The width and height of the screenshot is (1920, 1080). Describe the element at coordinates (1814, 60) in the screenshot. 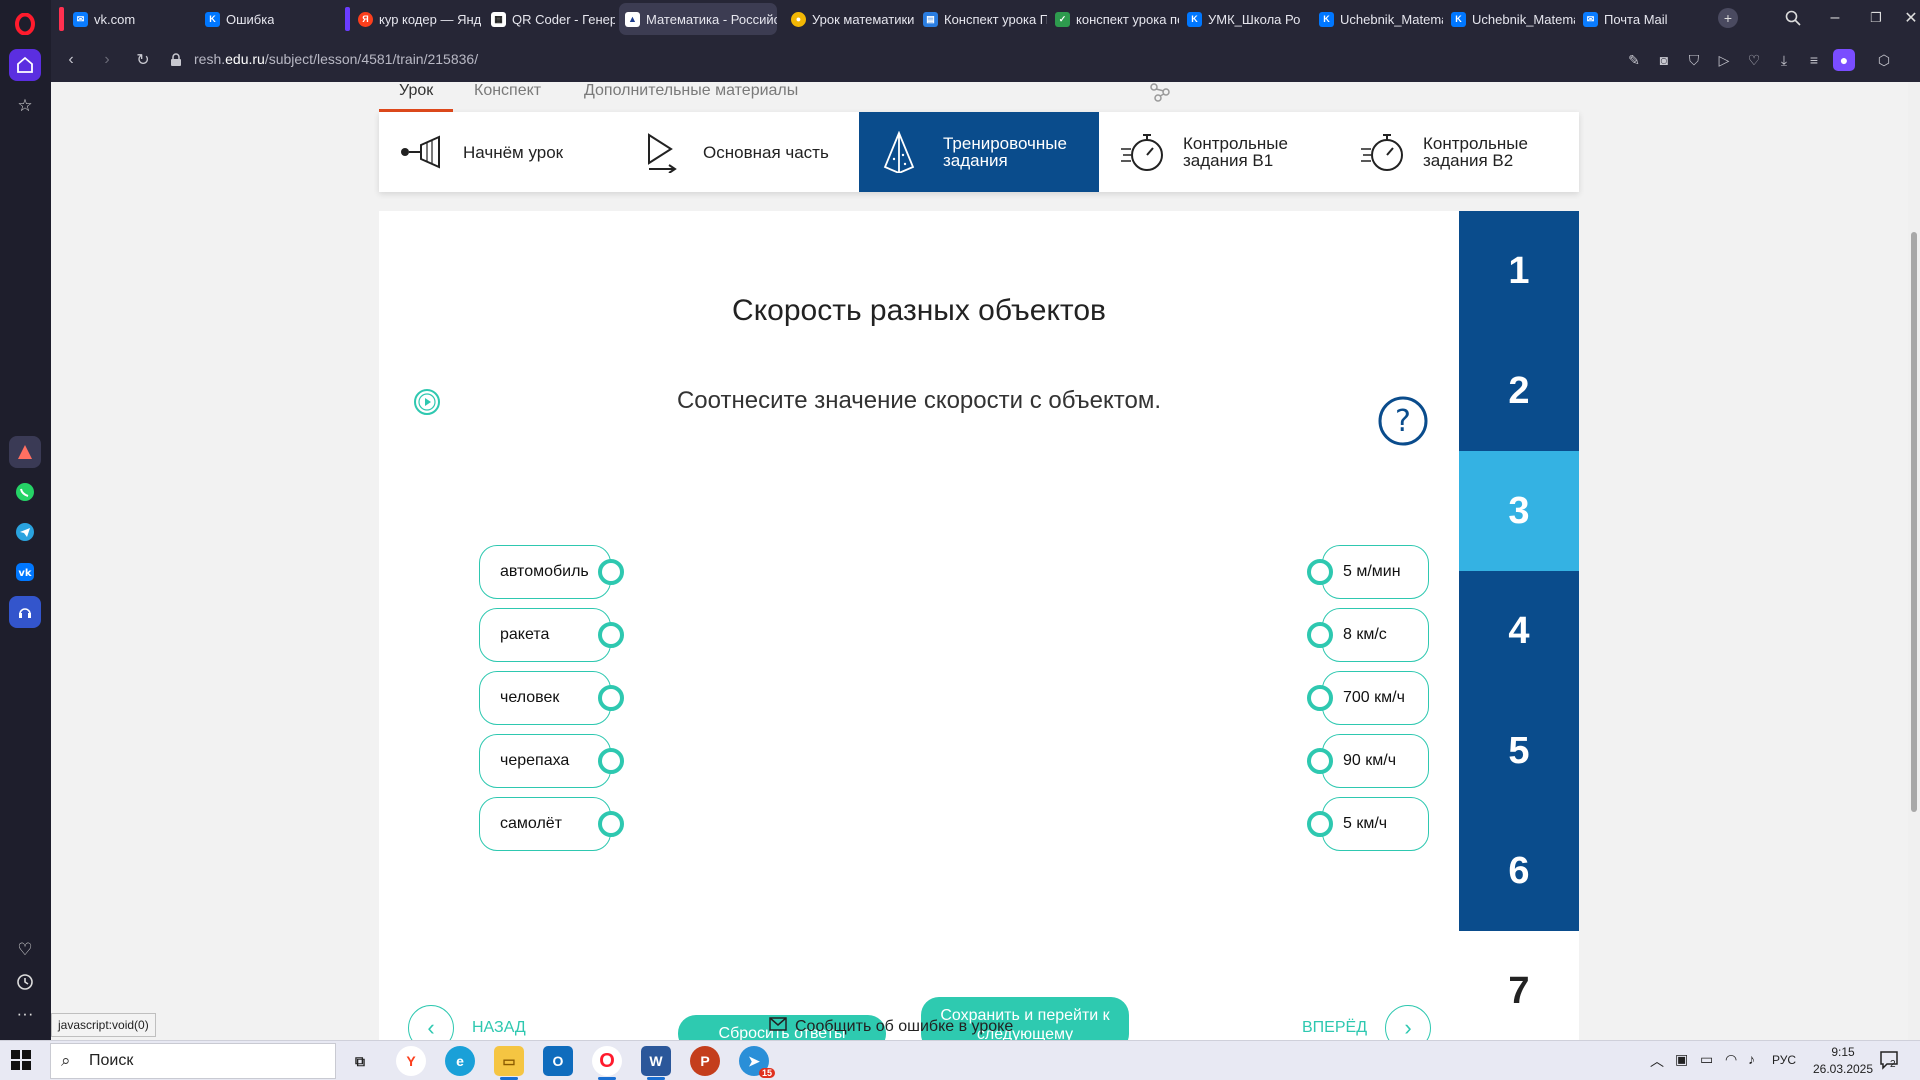

I see `menu-icon: ≡` at that location.